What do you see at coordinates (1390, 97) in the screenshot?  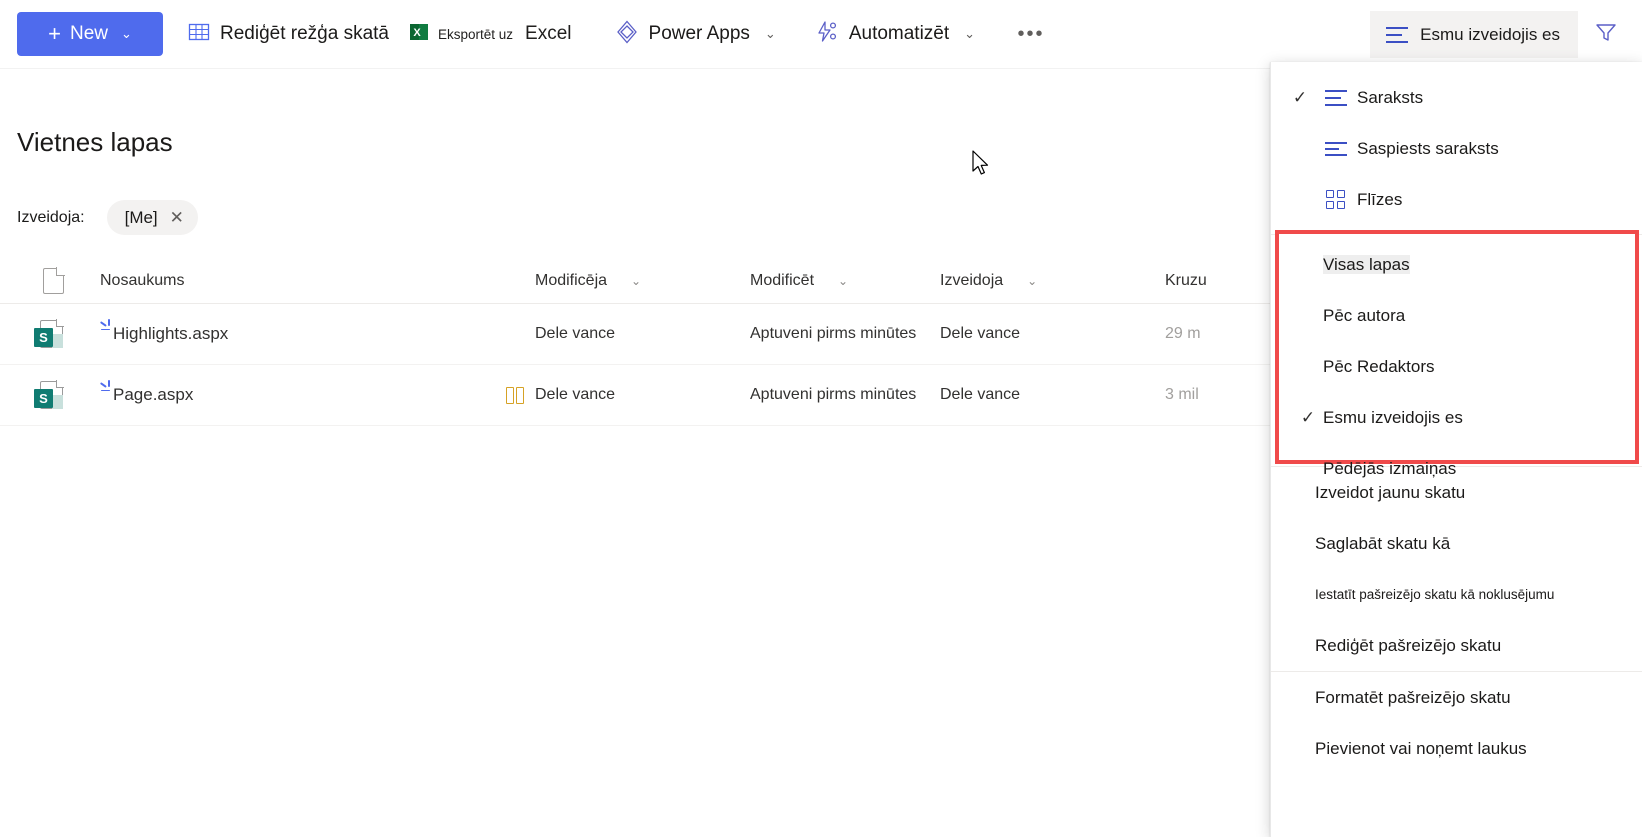 I see `menu-item-list-view-label: Saraksts` at bounding box center [1390, 97].